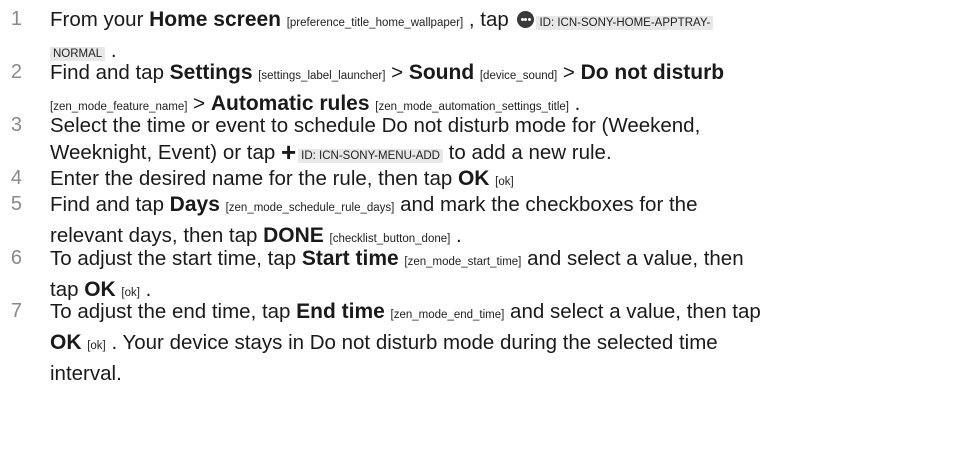 This screenshot has height=459, width=976. I want to click on ui-term: Days, so click(194, 204).